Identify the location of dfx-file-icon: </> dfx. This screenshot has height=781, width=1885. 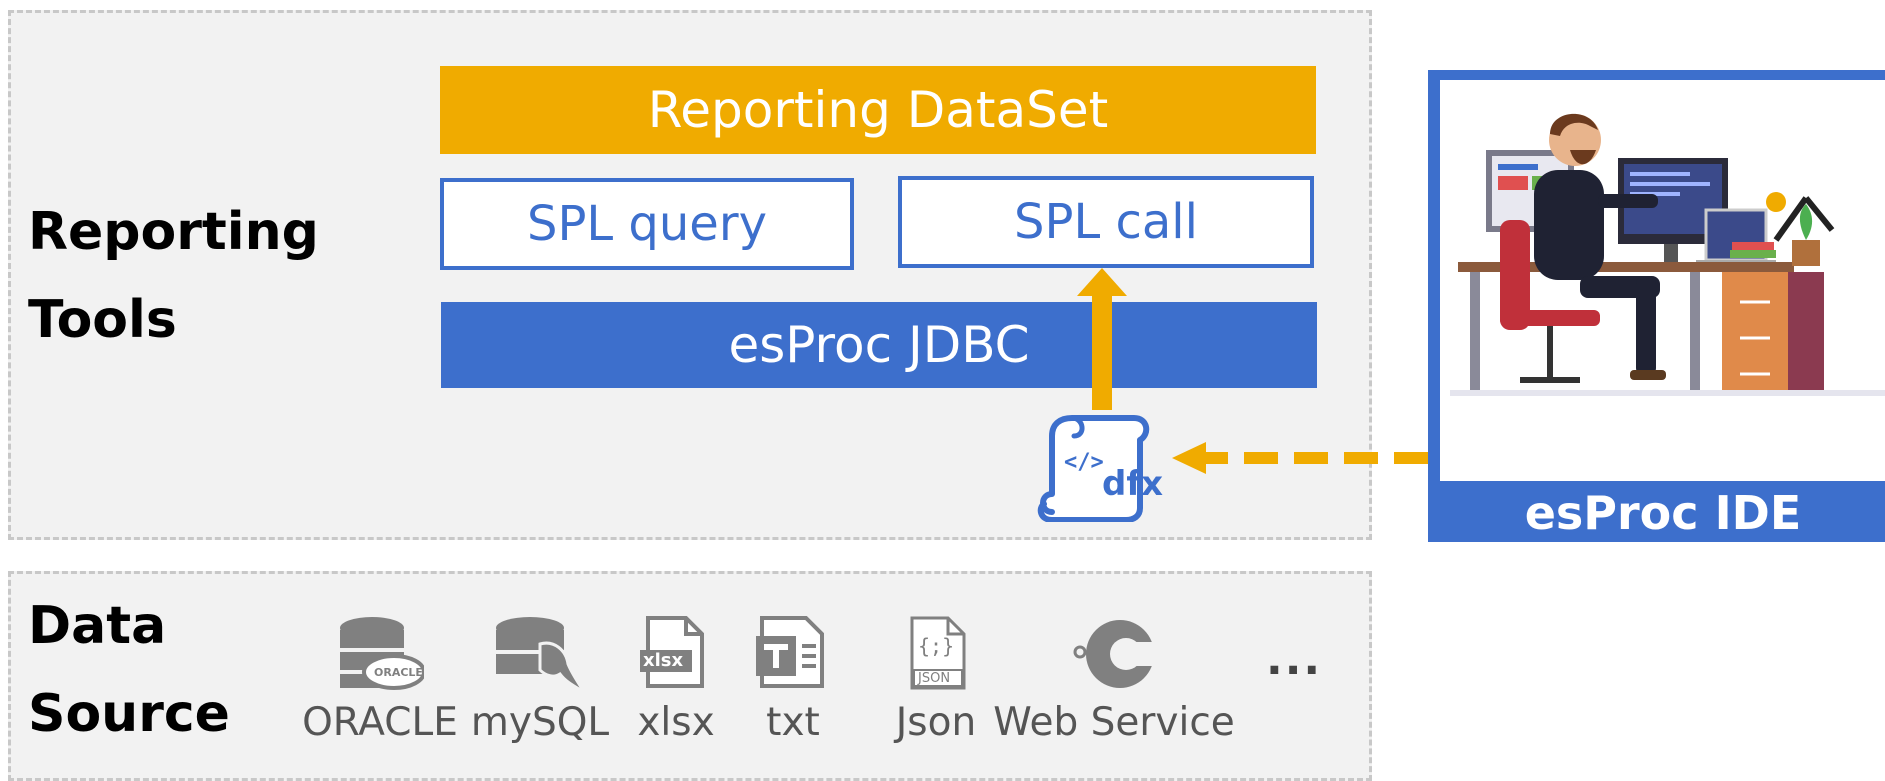
(1100, 467).